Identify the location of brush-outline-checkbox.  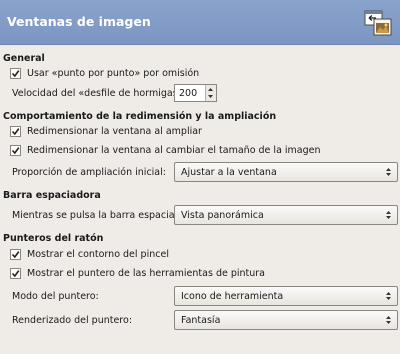
(15, 254).